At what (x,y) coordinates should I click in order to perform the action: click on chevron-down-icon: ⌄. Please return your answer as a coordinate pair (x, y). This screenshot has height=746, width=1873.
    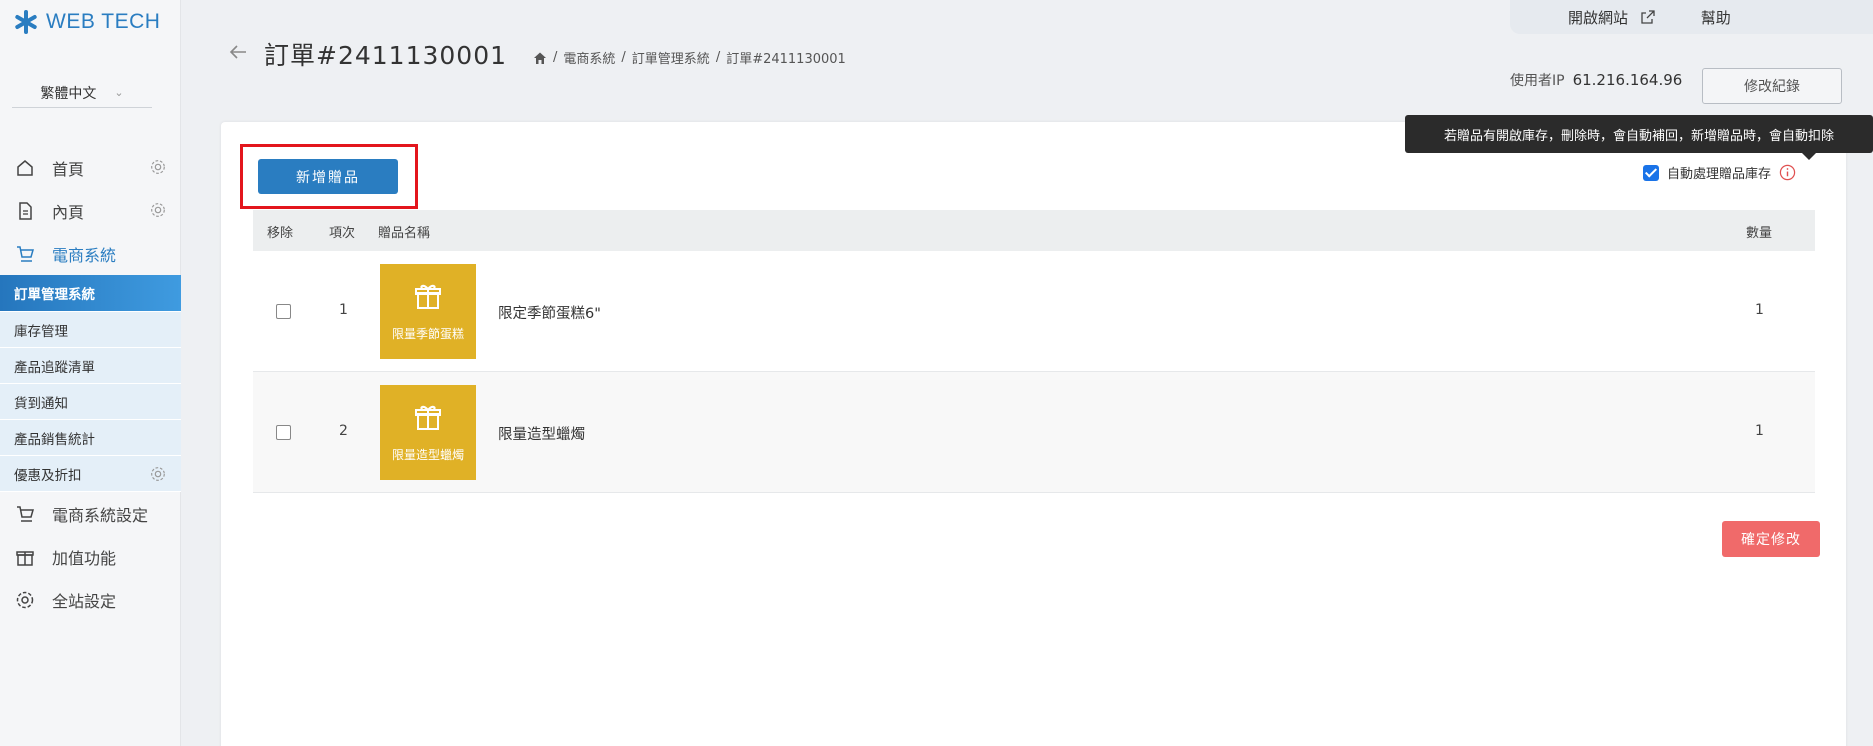
    Looking at the image, I should click on (119, 92).